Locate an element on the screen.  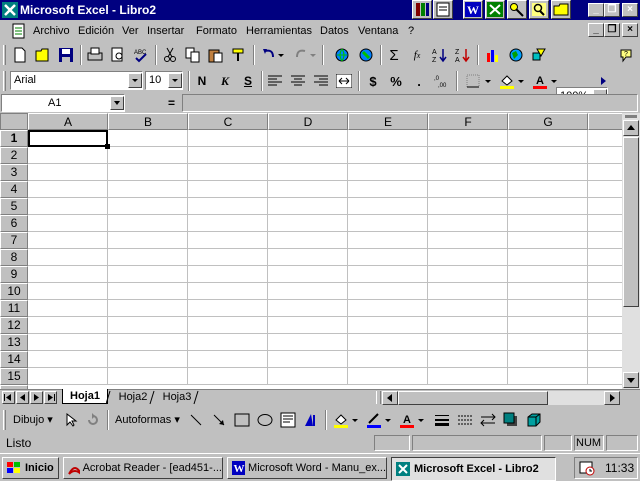
font-color-draw-dropdown-icon is located at coordinates (421, 420).